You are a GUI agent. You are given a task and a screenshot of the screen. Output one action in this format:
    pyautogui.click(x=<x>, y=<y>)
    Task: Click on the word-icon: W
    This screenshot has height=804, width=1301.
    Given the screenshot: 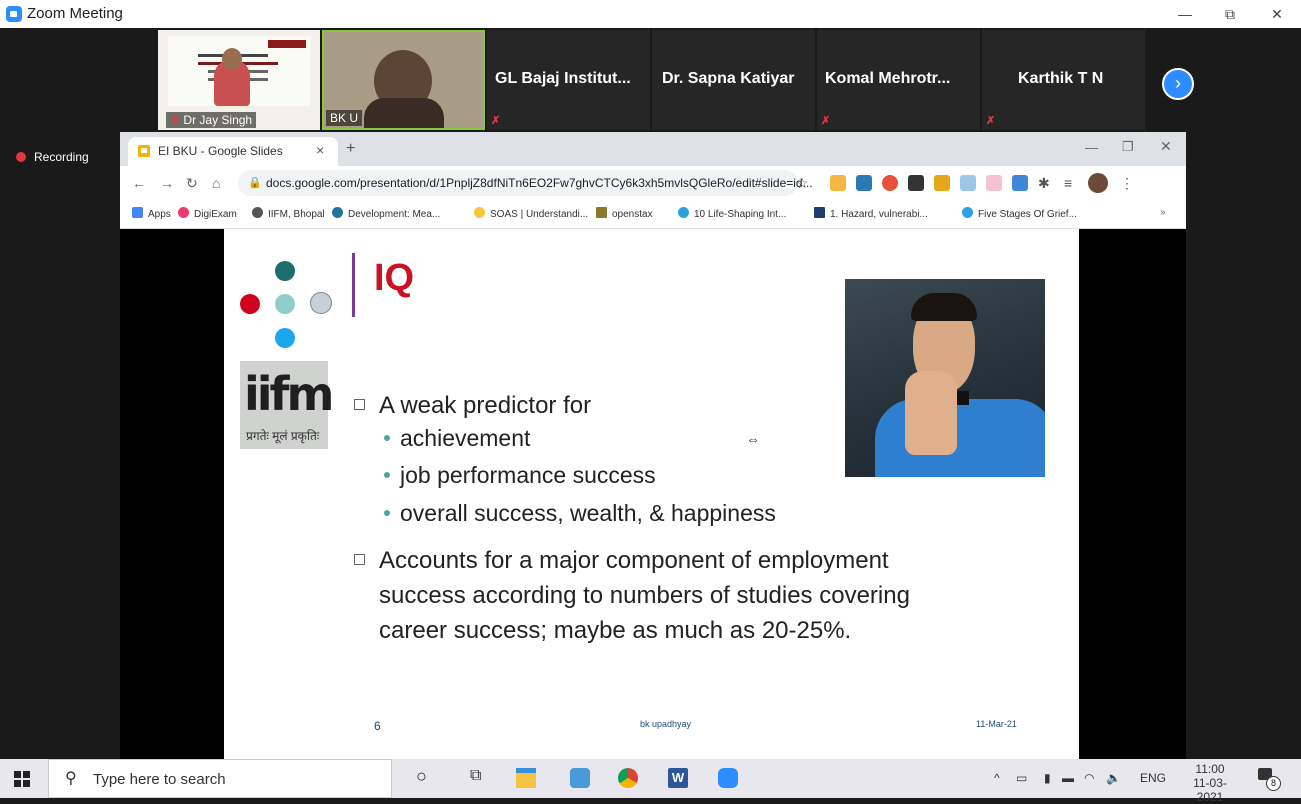 What is the action you would take?
    pyautogui.click(x=678, y=778)
    